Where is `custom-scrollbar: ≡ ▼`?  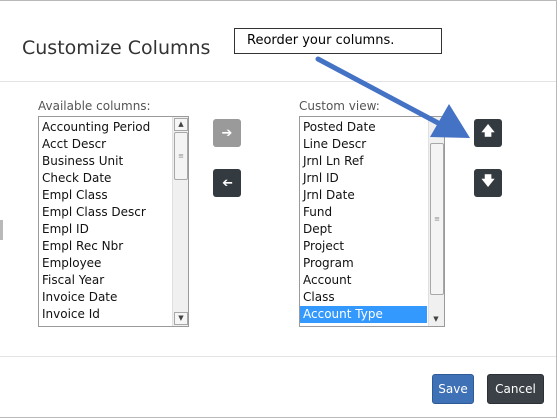 custom-scrollbar: ≡ ▼ is located at coordinates (436, 221).